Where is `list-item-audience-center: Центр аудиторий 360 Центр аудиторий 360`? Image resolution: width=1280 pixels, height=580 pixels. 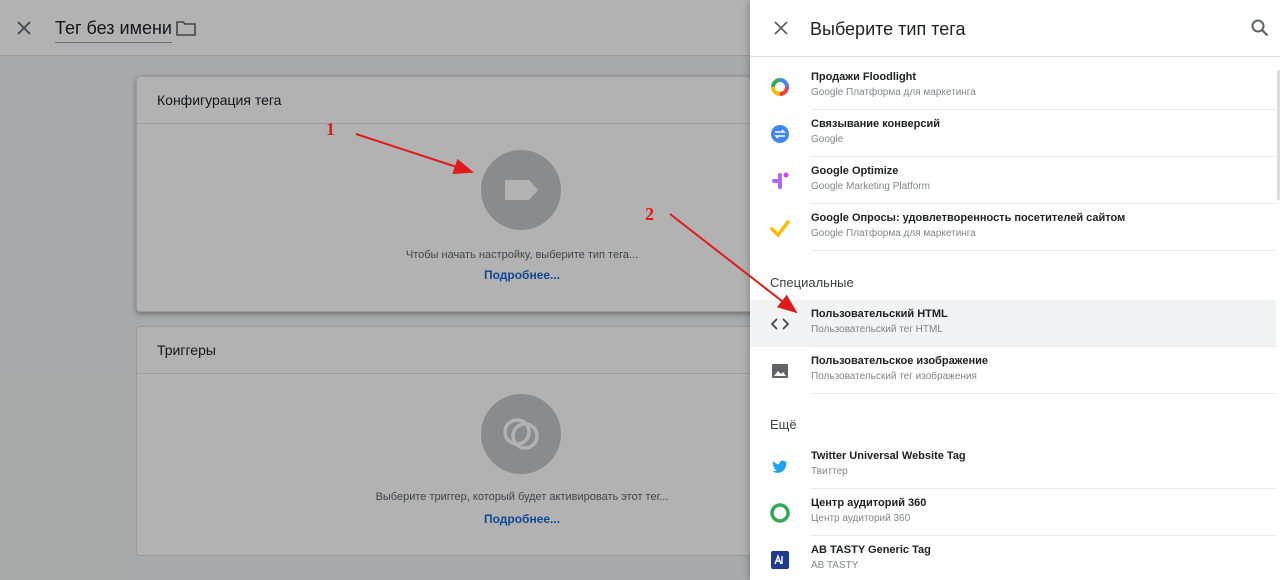
list-item-audience-center: Центр аудиторий 360 Центр аудиторий 360 is located at coordinates (1013, 512).